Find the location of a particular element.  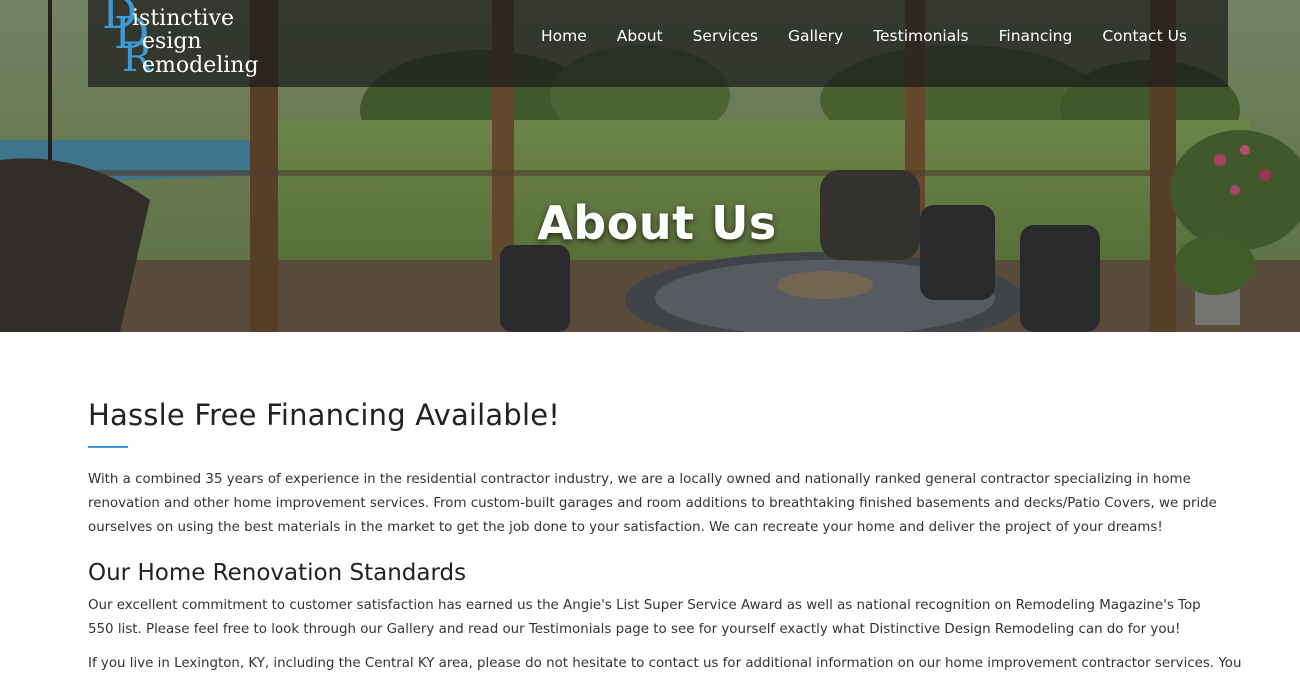

heading-underline is located at coordinates (108, 447).